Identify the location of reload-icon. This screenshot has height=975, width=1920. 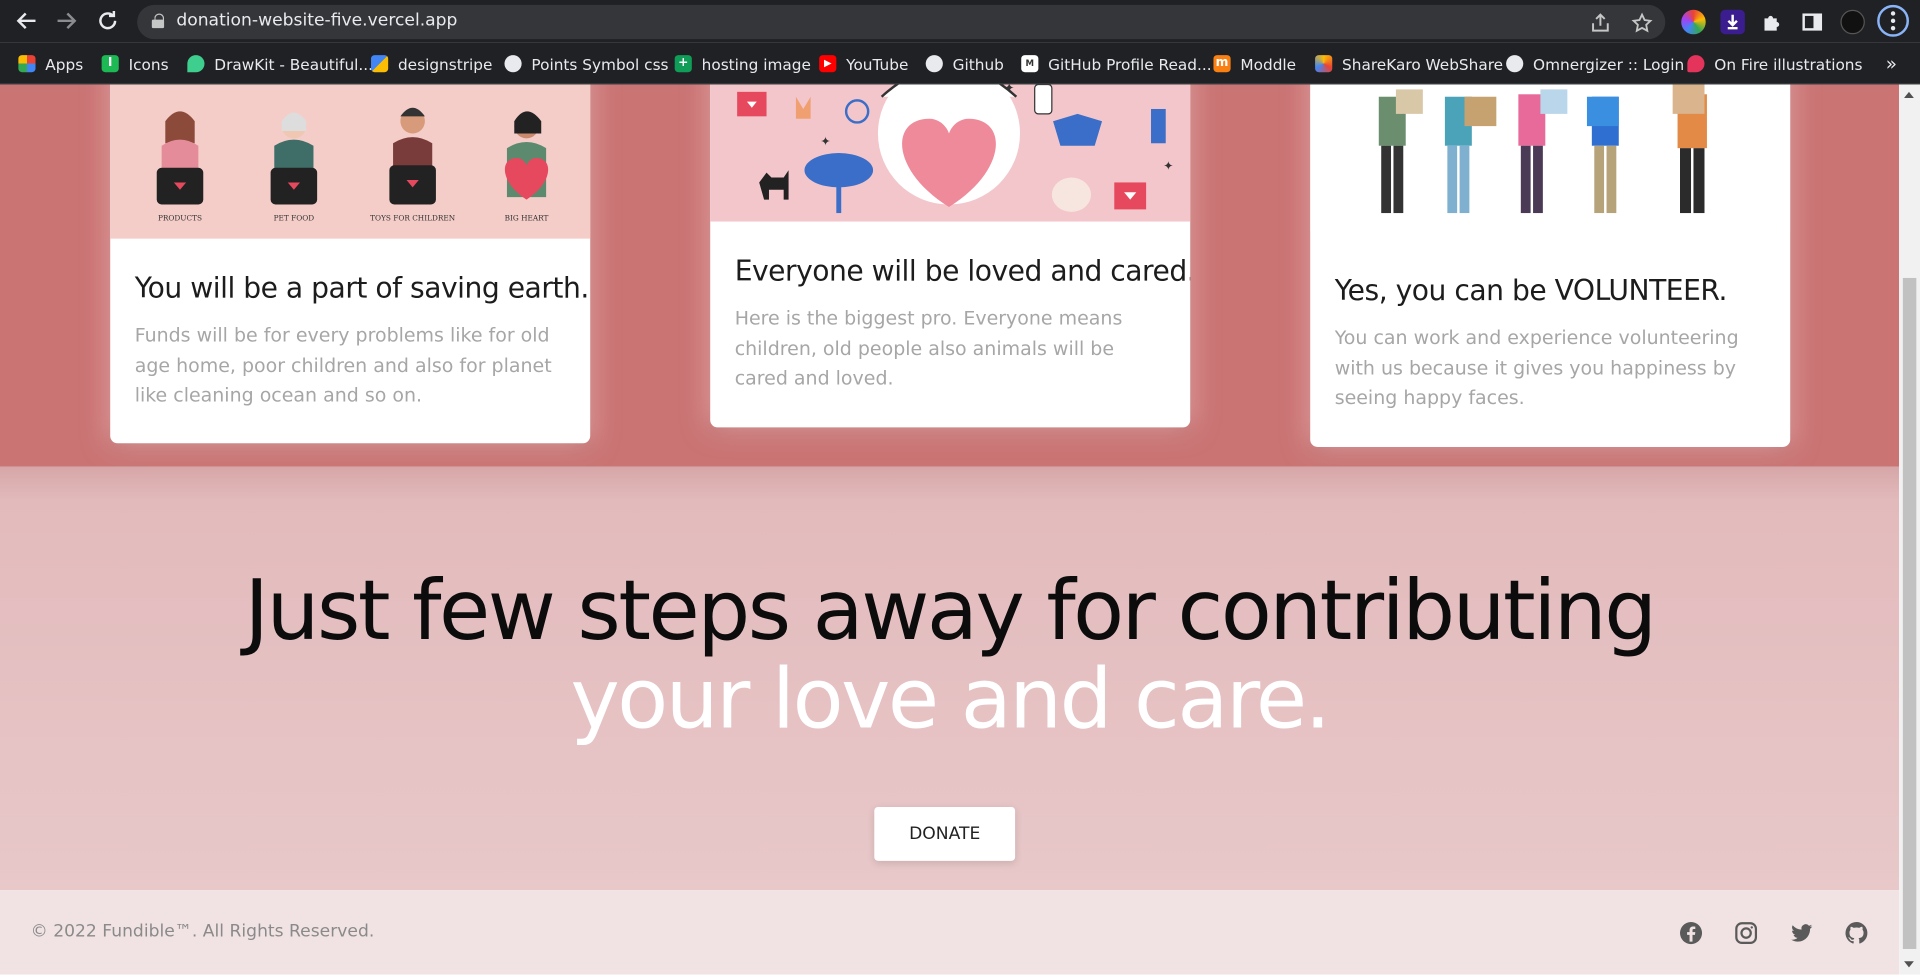
(107, 20).